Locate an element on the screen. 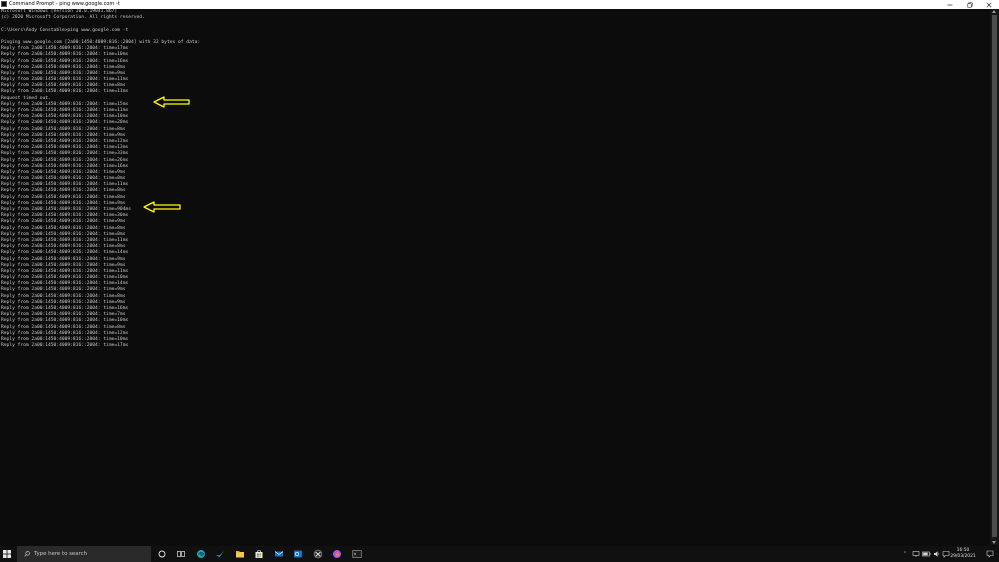  mail-icon is located at coordinates (279, 554).